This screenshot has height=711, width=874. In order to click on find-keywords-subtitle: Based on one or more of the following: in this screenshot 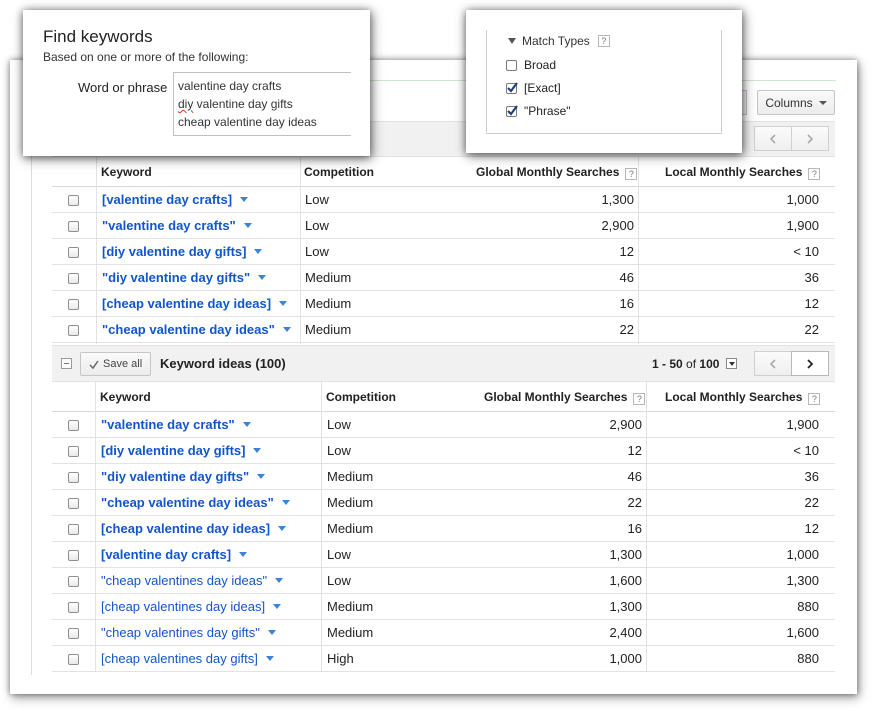, I will do `click(146, 57)`.